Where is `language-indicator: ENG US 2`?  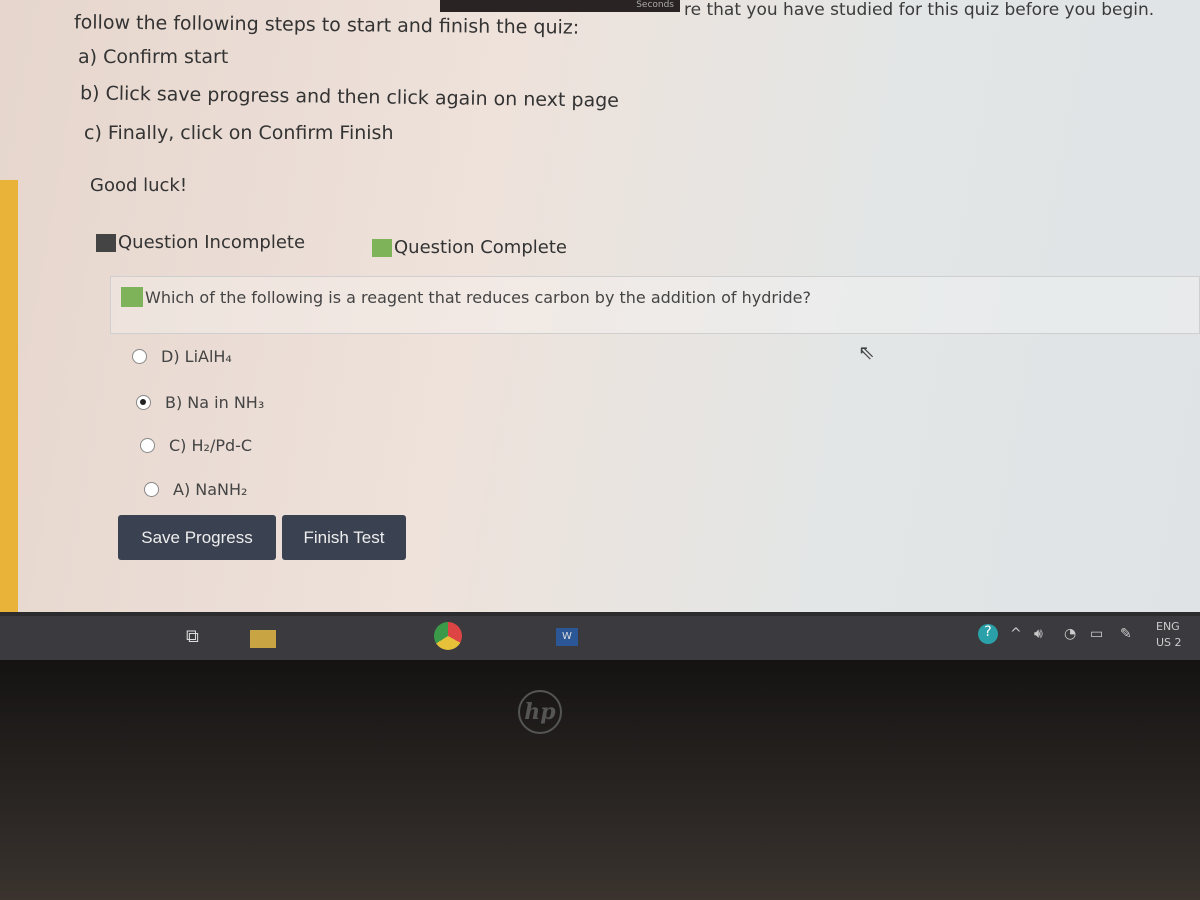 language-indicator: ENG US 2 is located at coordinates (1169, 635).